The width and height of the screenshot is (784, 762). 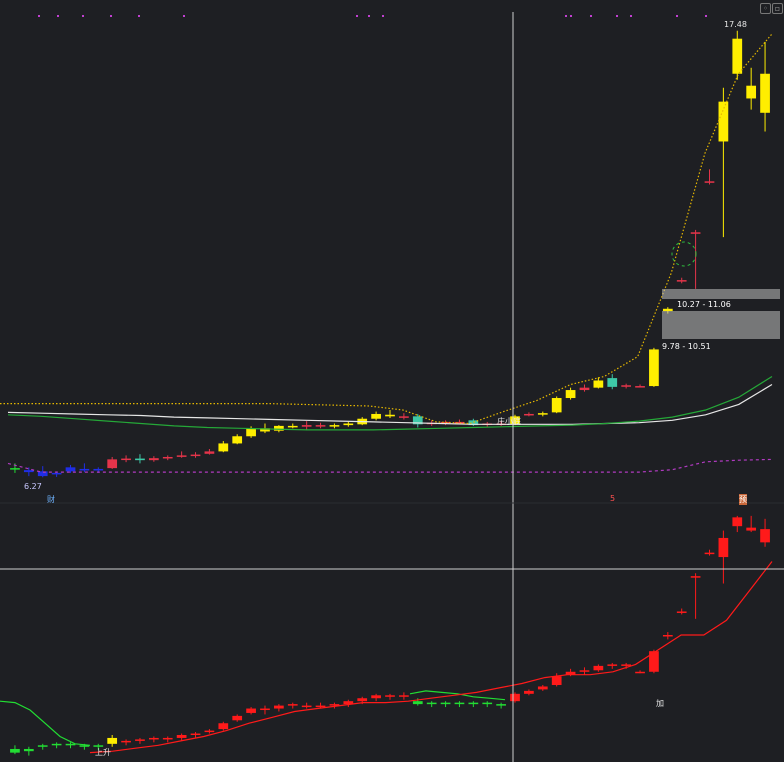 I want to click on box-label: 5, so click(x=613, y=498).